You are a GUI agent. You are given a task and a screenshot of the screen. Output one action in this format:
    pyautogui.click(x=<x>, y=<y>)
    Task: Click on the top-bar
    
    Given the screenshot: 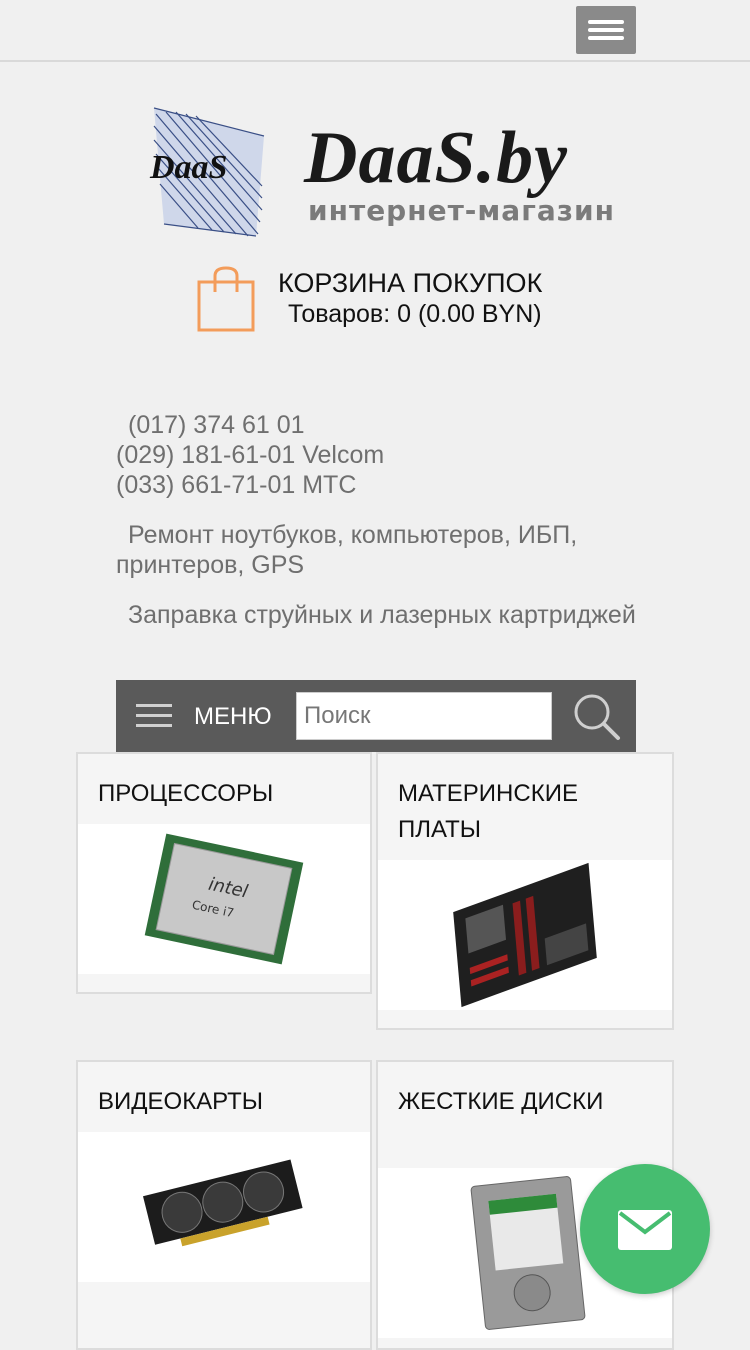 What is the action you would take?
    pyautogui.click(x=375, y=31)
    